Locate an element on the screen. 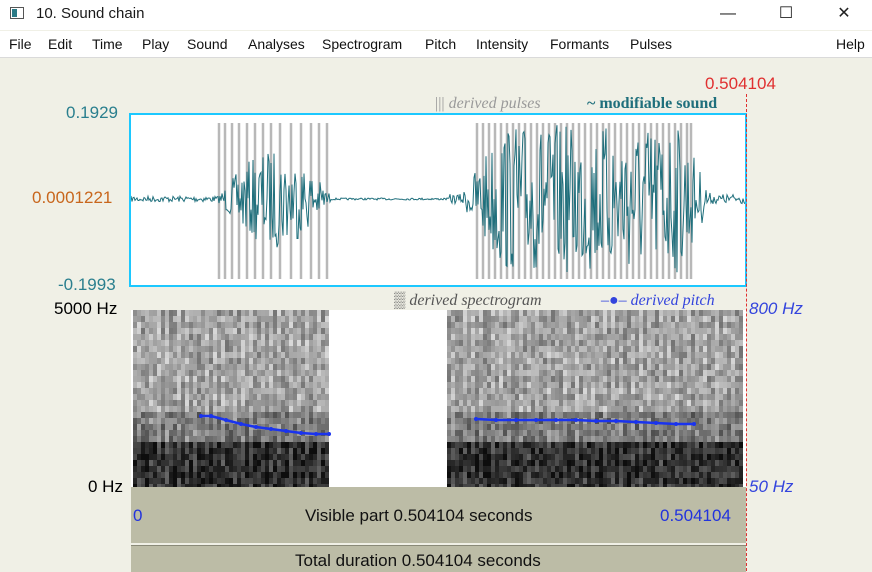  minimize-button: — is located at coordinates (728, 15).